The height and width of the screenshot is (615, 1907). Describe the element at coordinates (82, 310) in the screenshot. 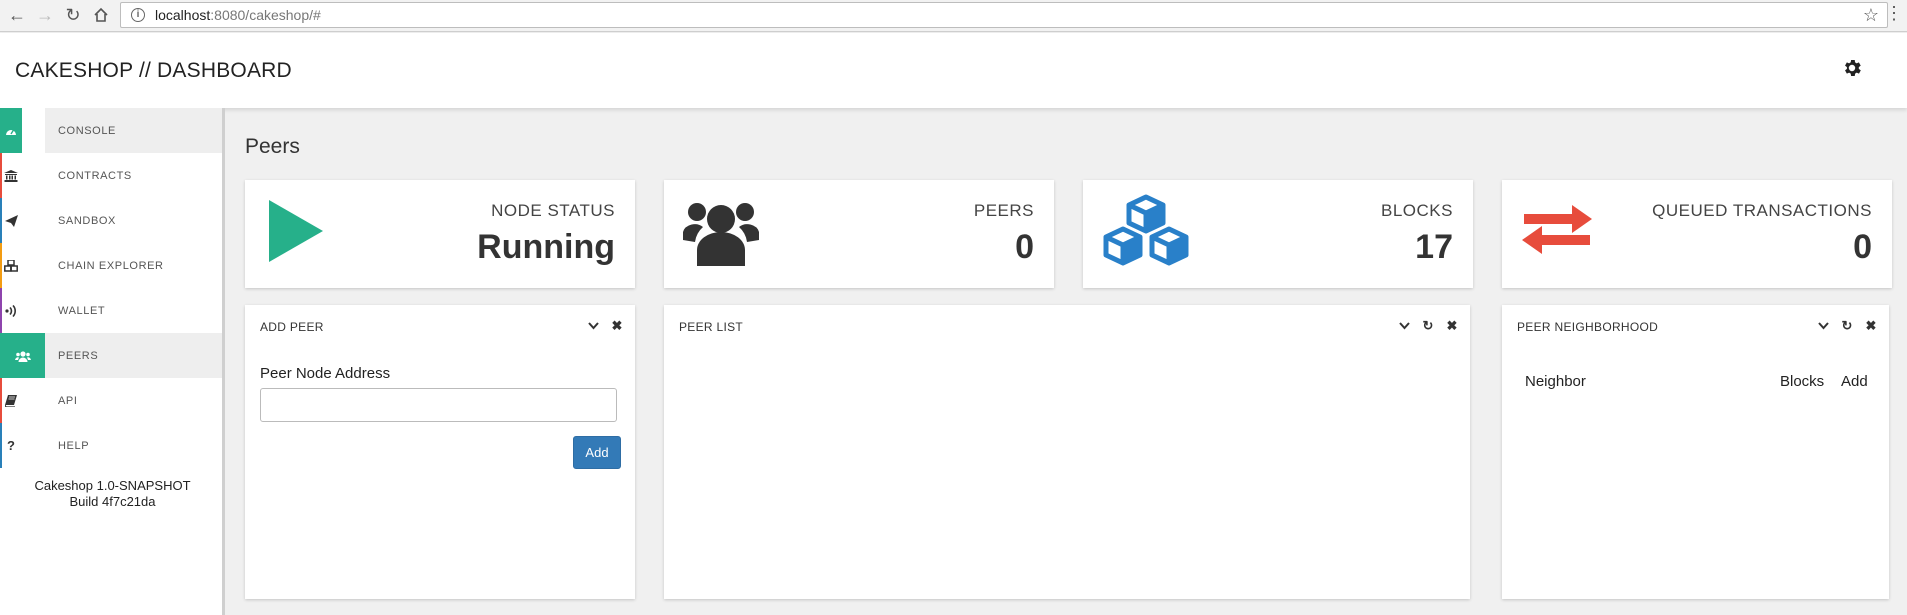

I see `sidebar-item-label: WALLET` at that location.